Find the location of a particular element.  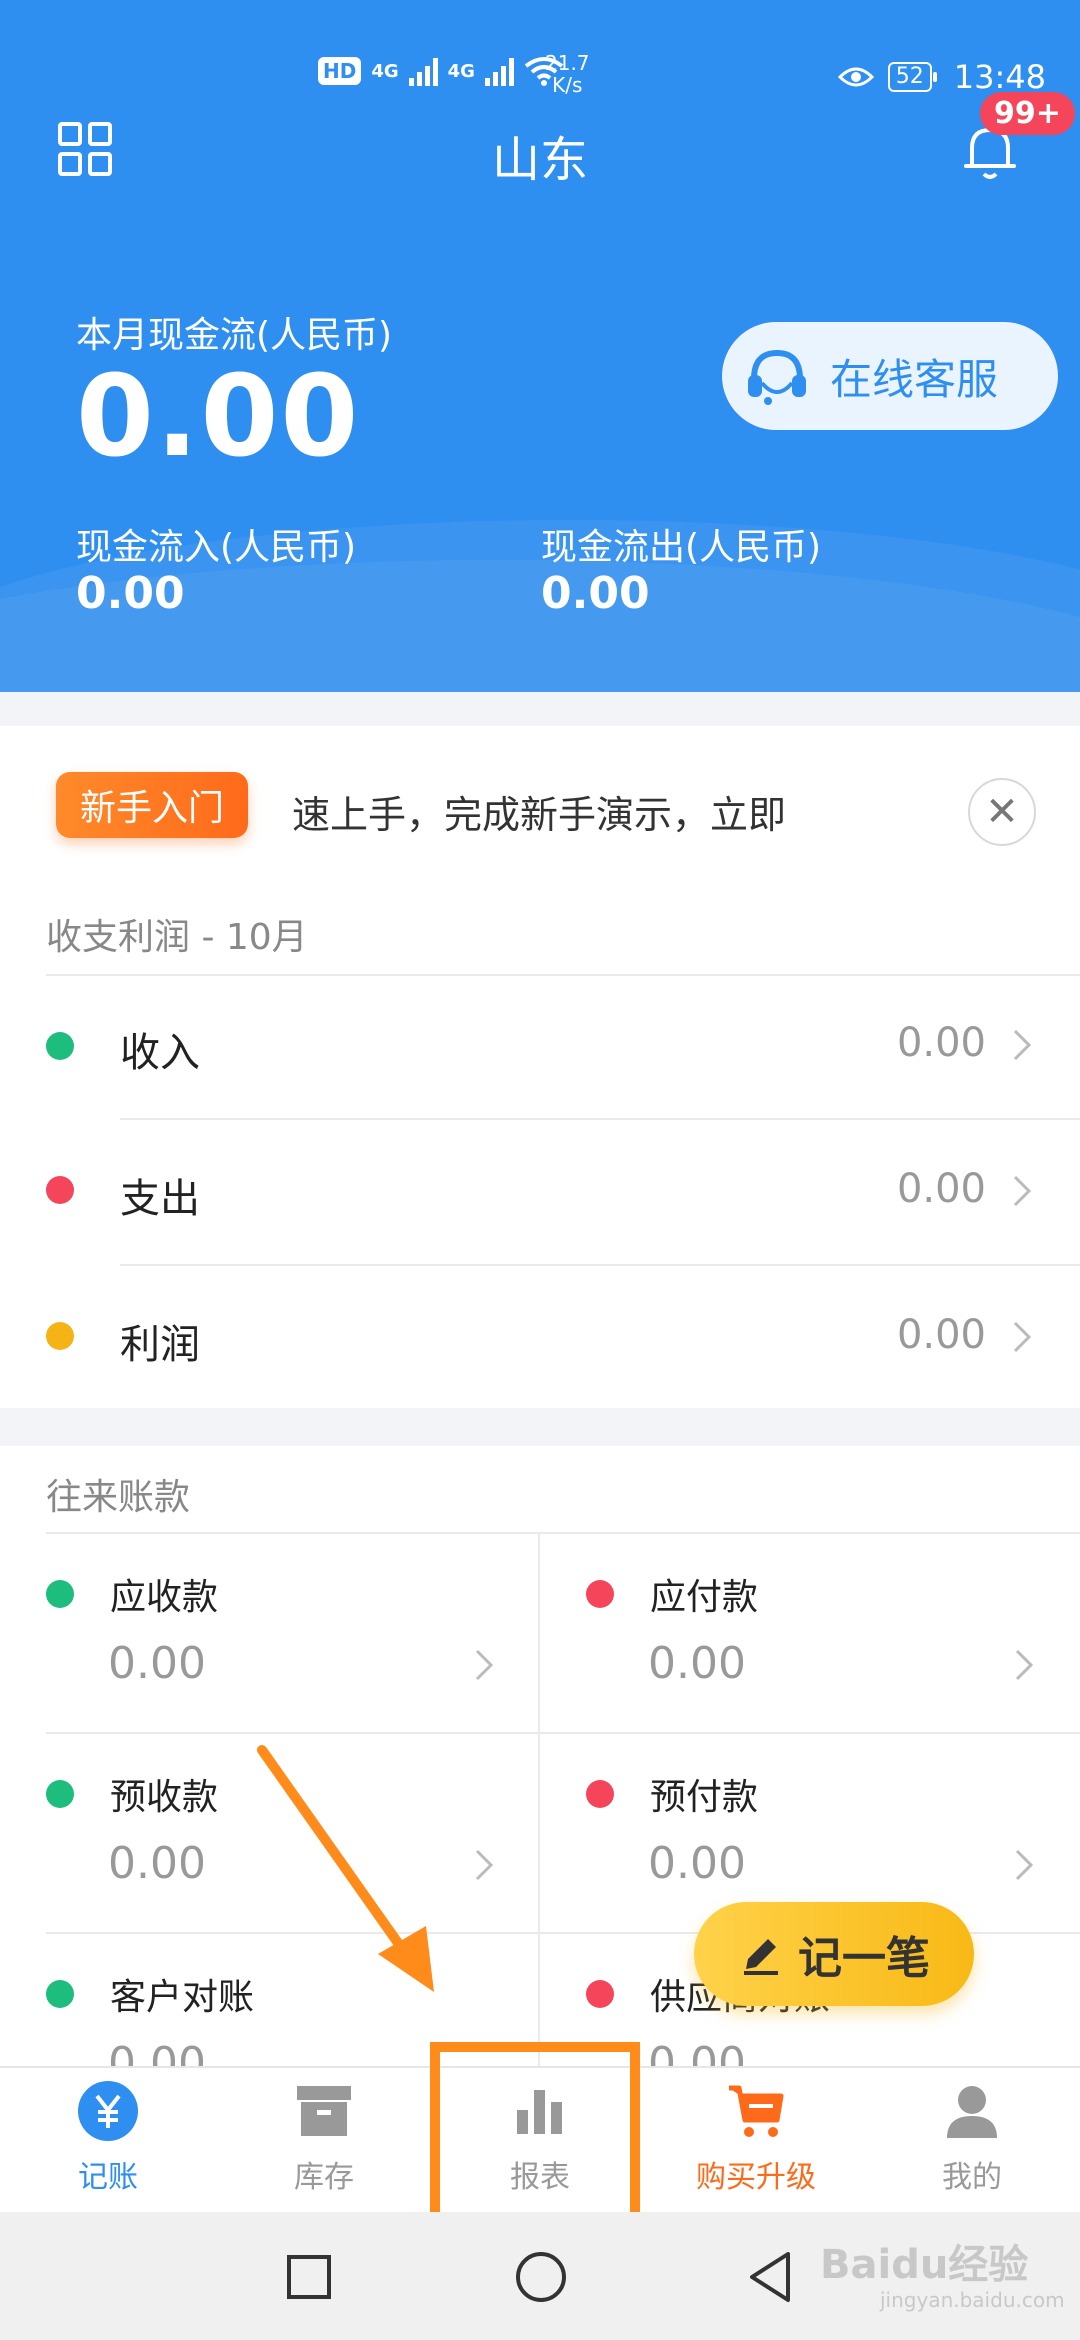

net-label-2: 4G is located at coordinates (461, 71).